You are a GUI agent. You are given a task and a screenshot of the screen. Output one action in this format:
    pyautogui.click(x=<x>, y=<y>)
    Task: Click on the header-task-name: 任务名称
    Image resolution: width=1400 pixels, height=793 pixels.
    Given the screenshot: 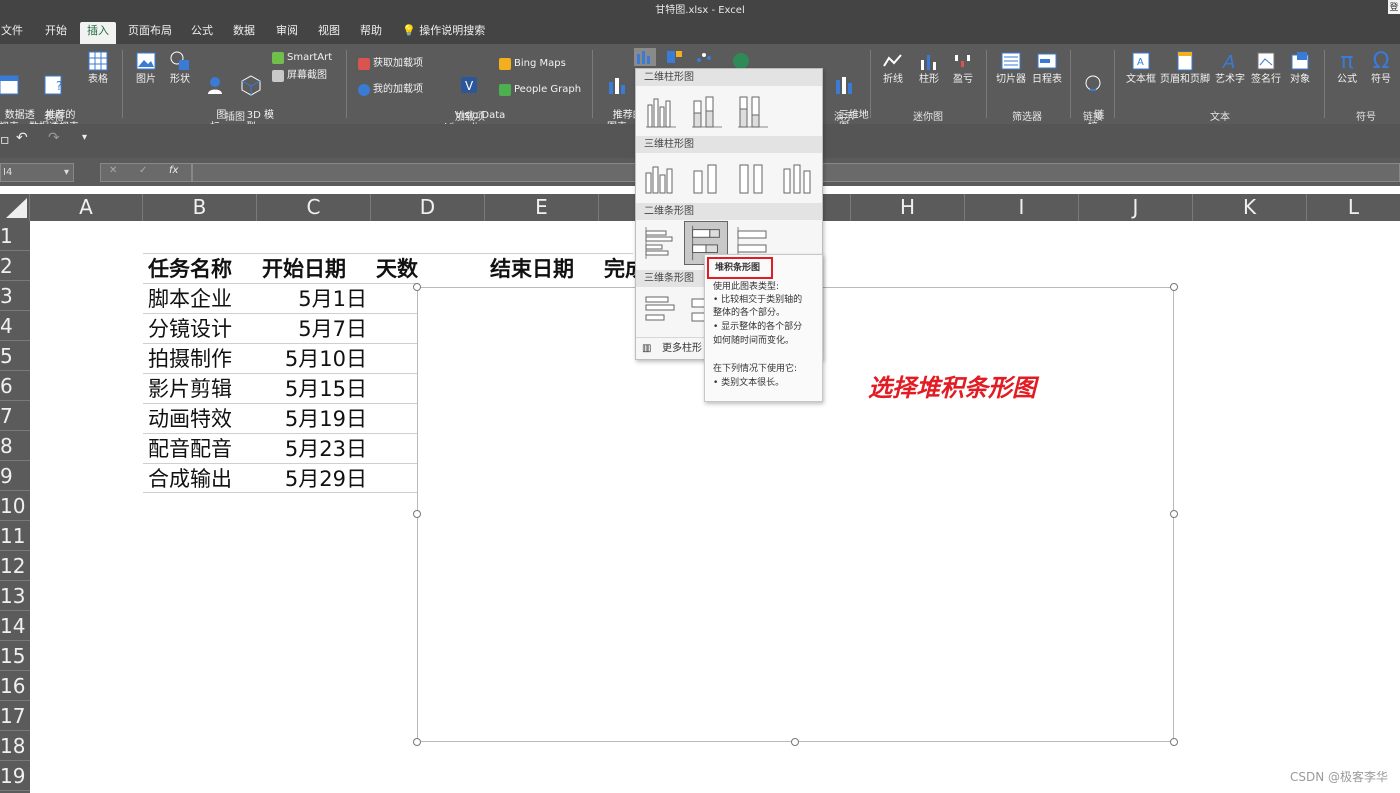 What is the action you would take?
    pyautogui.click(x=190, y=269)
    